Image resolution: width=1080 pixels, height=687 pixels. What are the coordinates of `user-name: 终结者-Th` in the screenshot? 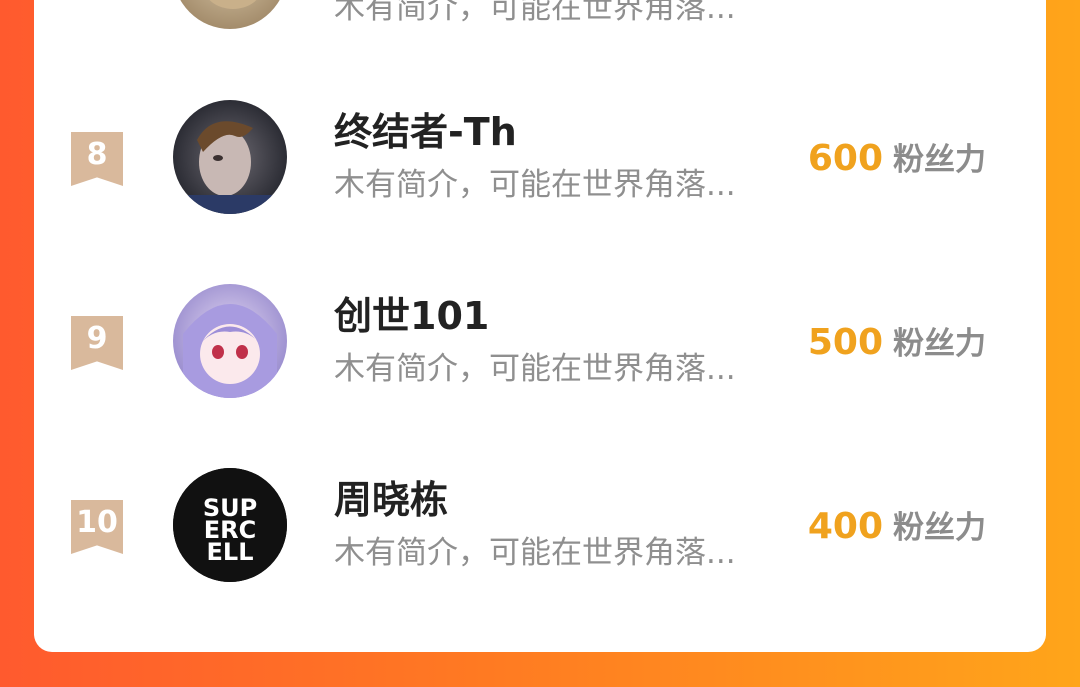 It's located at (425, 132).